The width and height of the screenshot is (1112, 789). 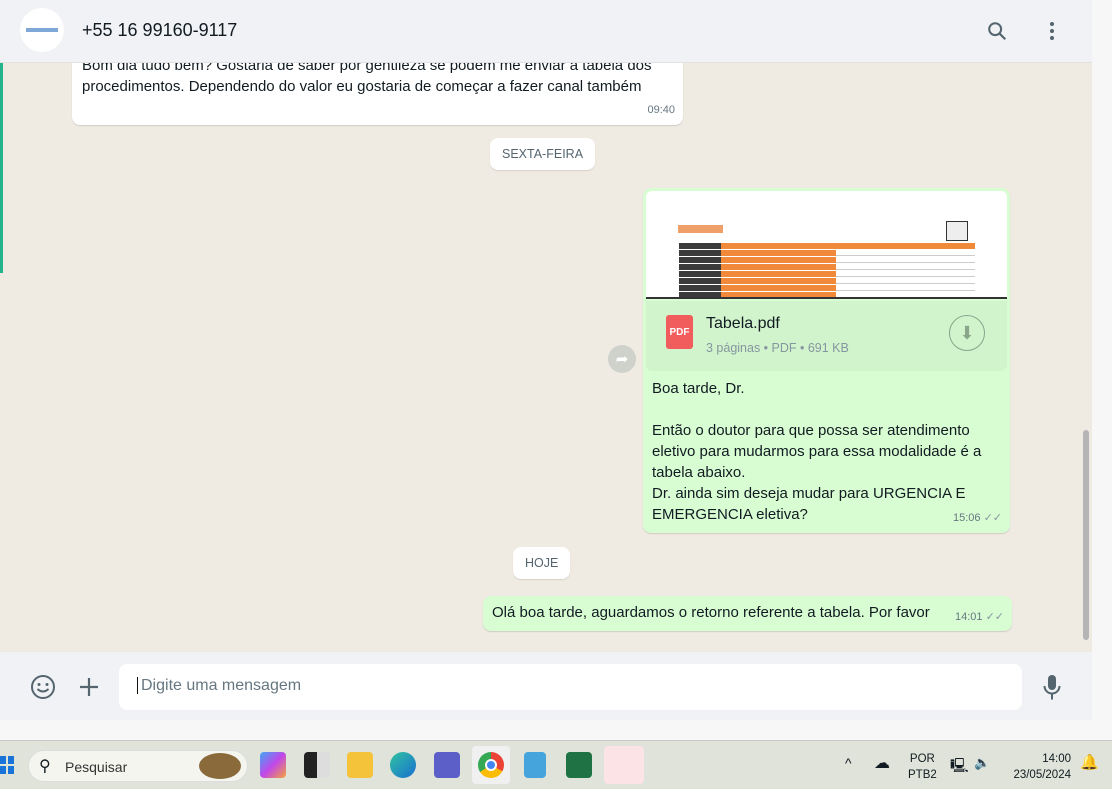 What do you see at coordinates (848, 763) in the screenshot?
I see `chevron-up-icon: ^` at bounding box center [848, 763].